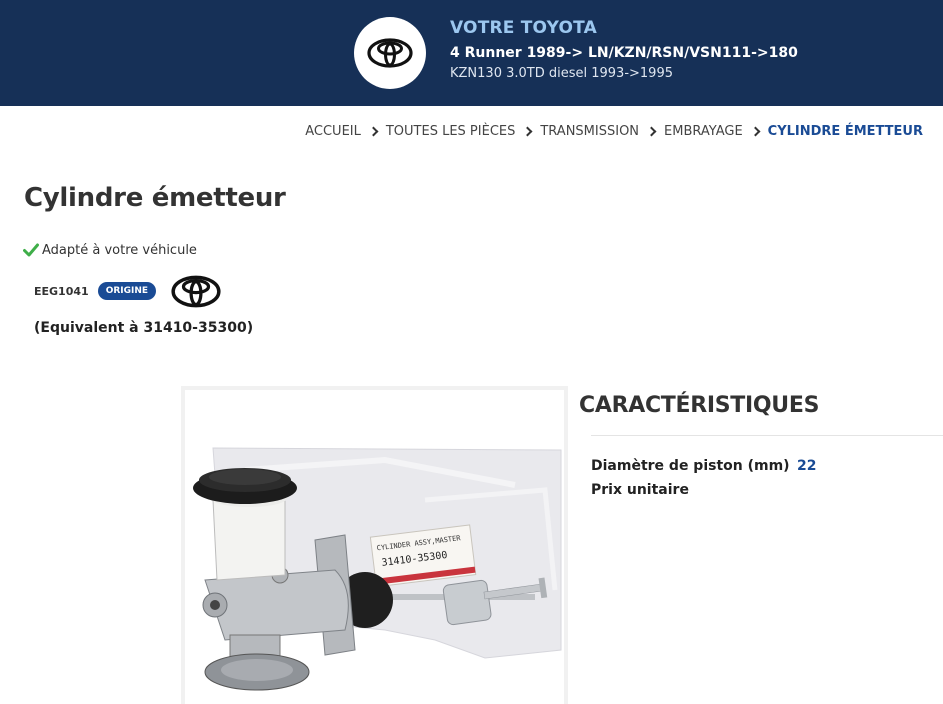 The width and height of the screenshot is (943, 704). I want to click on vehicle-fit-indicator: Adapté à votre véhicule, so click(110, 250).